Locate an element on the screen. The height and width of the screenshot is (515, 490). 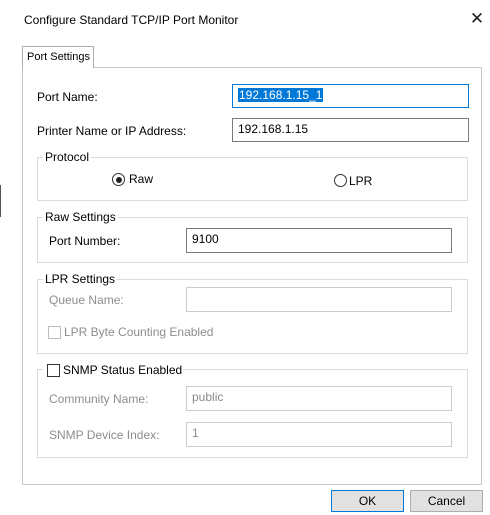
protocol-group is located at coordinates (252, 179).